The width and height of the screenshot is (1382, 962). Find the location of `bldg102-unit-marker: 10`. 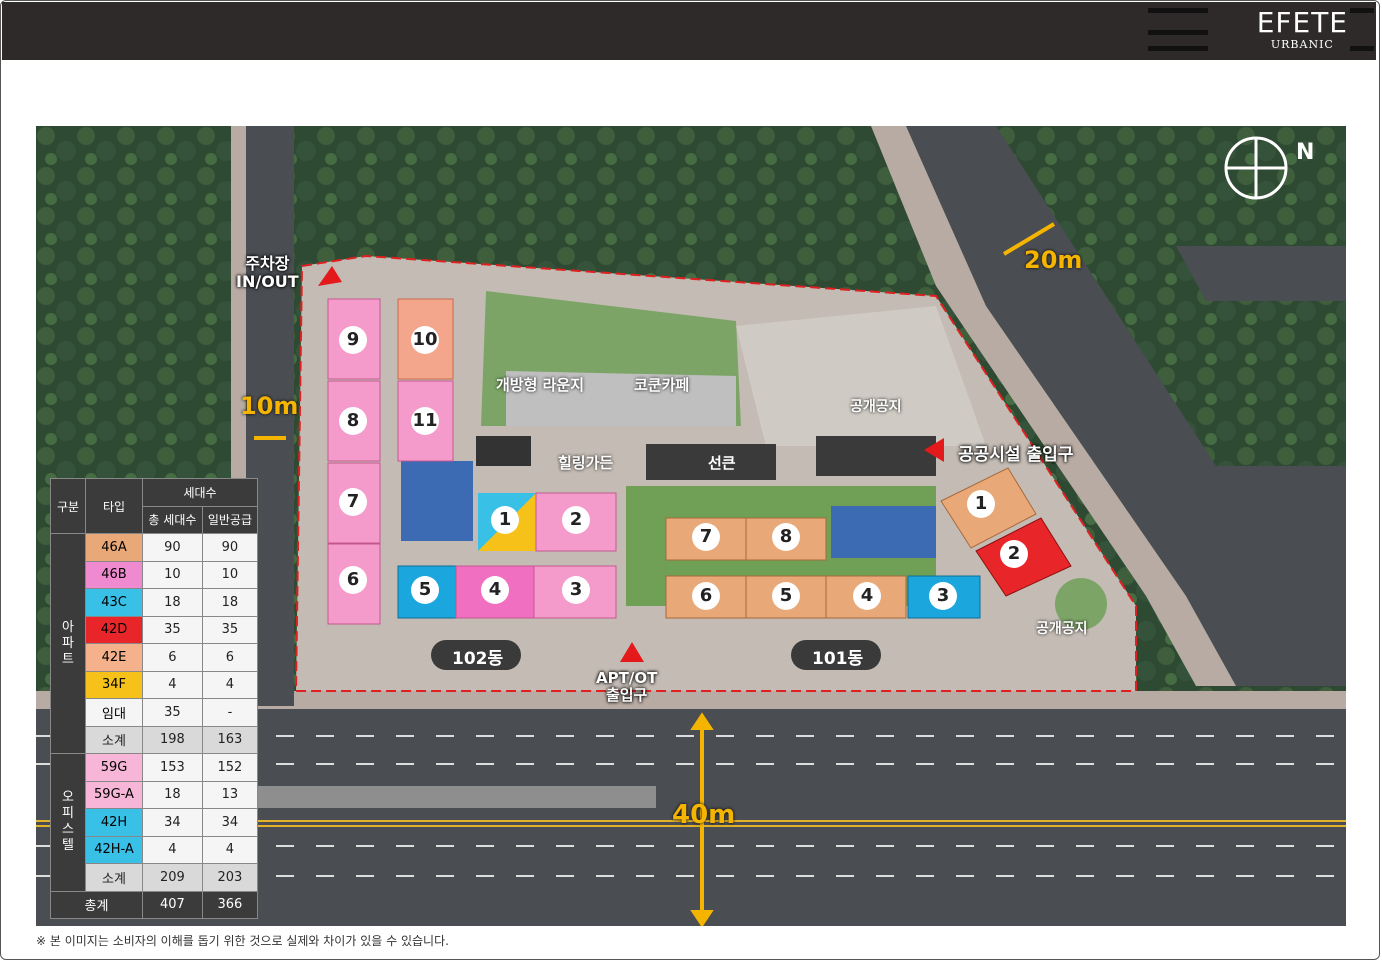

bldg102-unit-marker: 10 is located at coordinates (425, 340).